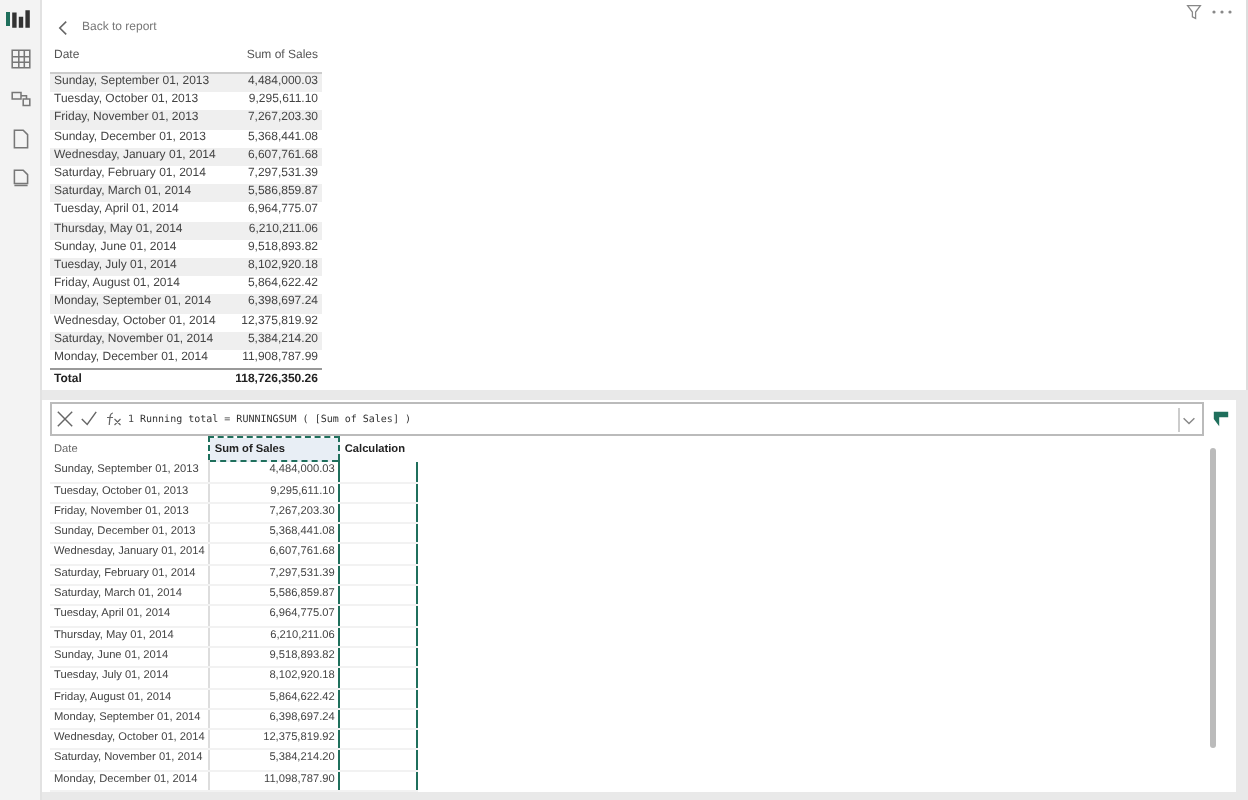  I want to click on back-chevron-icon, so click(63, 28).